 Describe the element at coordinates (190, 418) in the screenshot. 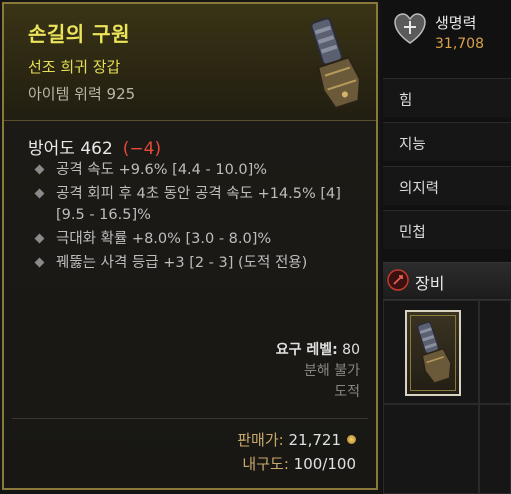

I see `divider` at that location.